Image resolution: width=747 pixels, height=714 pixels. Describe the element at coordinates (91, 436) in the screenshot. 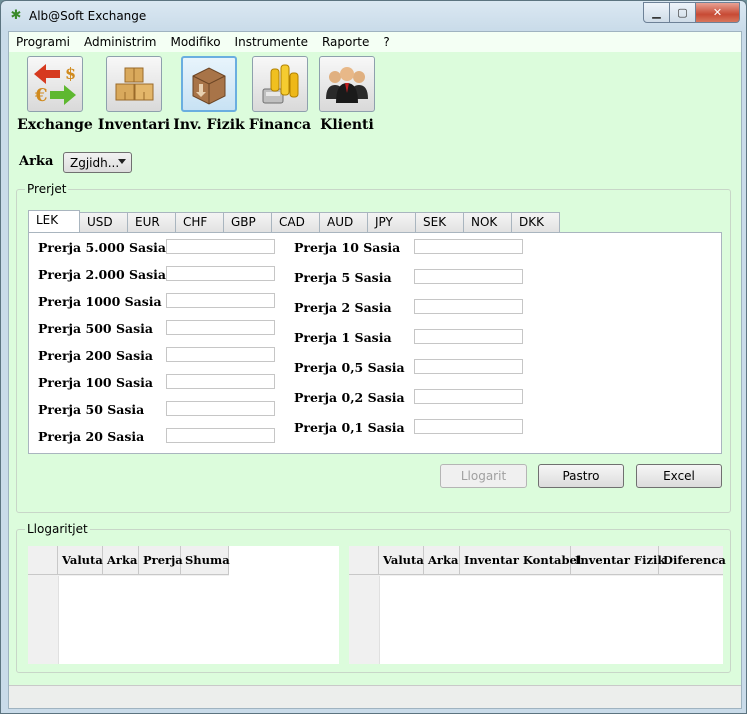

I see `field-label: Prerja 20 Sasia` at that location.